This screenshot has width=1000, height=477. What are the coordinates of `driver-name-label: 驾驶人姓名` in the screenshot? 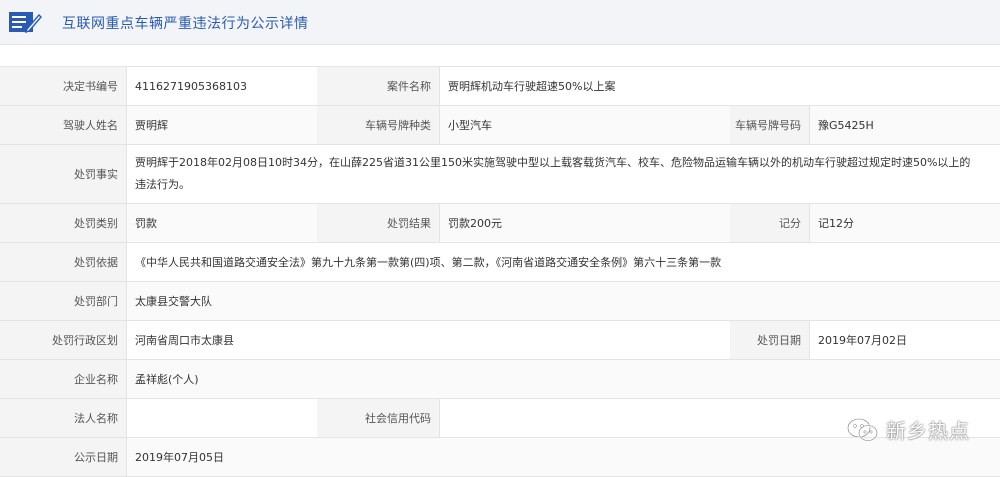 It's located at (63, 125).